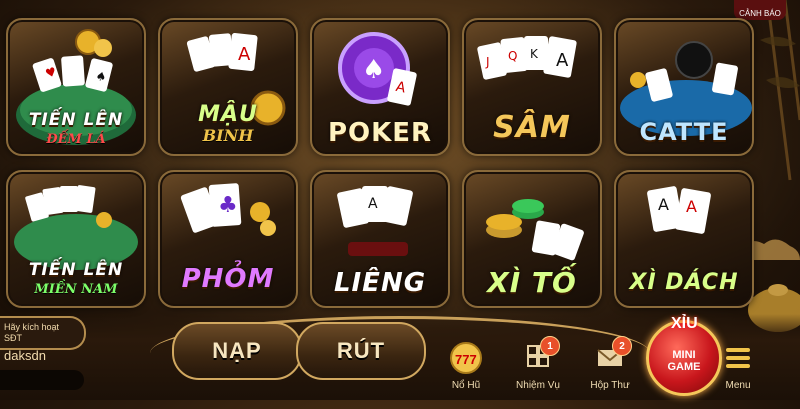 The image size is (800, 409). Describe the element at coordinates (534, 54) in the screenshot. I see `svg-text: K` at that location.